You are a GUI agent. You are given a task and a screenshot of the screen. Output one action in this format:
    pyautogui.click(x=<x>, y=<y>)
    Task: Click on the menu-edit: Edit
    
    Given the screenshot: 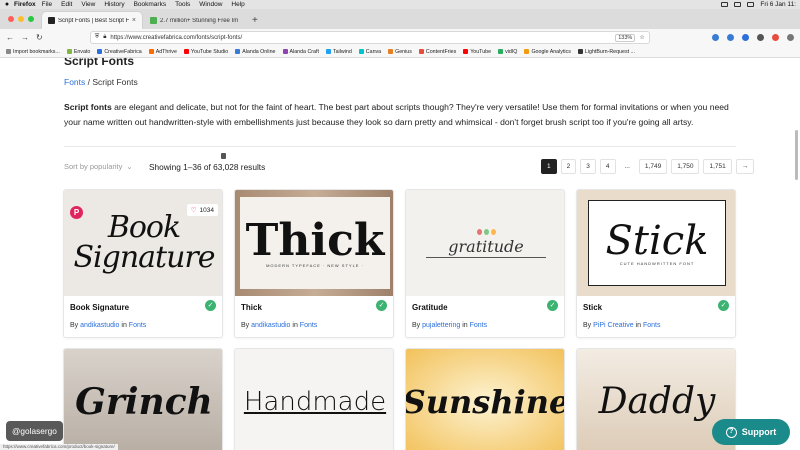 What is the action you would take?
    pyautogui.click(x=66, y=4)
    